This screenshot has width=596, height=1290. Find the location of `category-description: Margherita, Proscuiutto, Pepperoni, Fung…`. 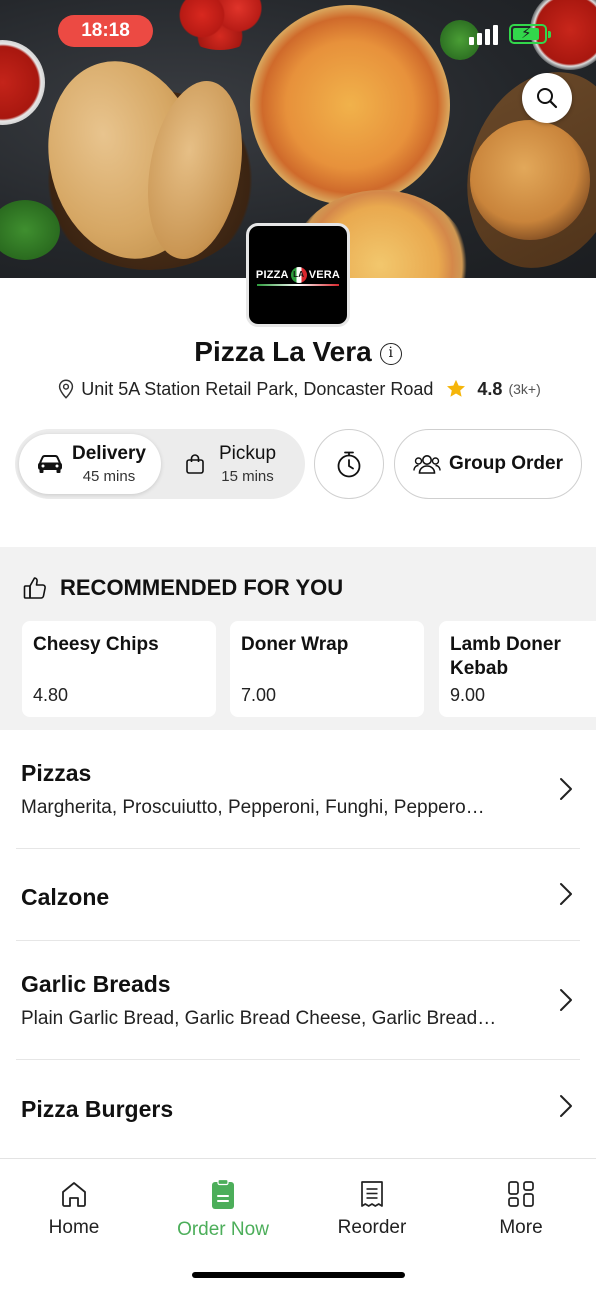

category-description: Margherita, Proscuiutto, Pepperoni, Fung… is located at coordinates (253, 807).